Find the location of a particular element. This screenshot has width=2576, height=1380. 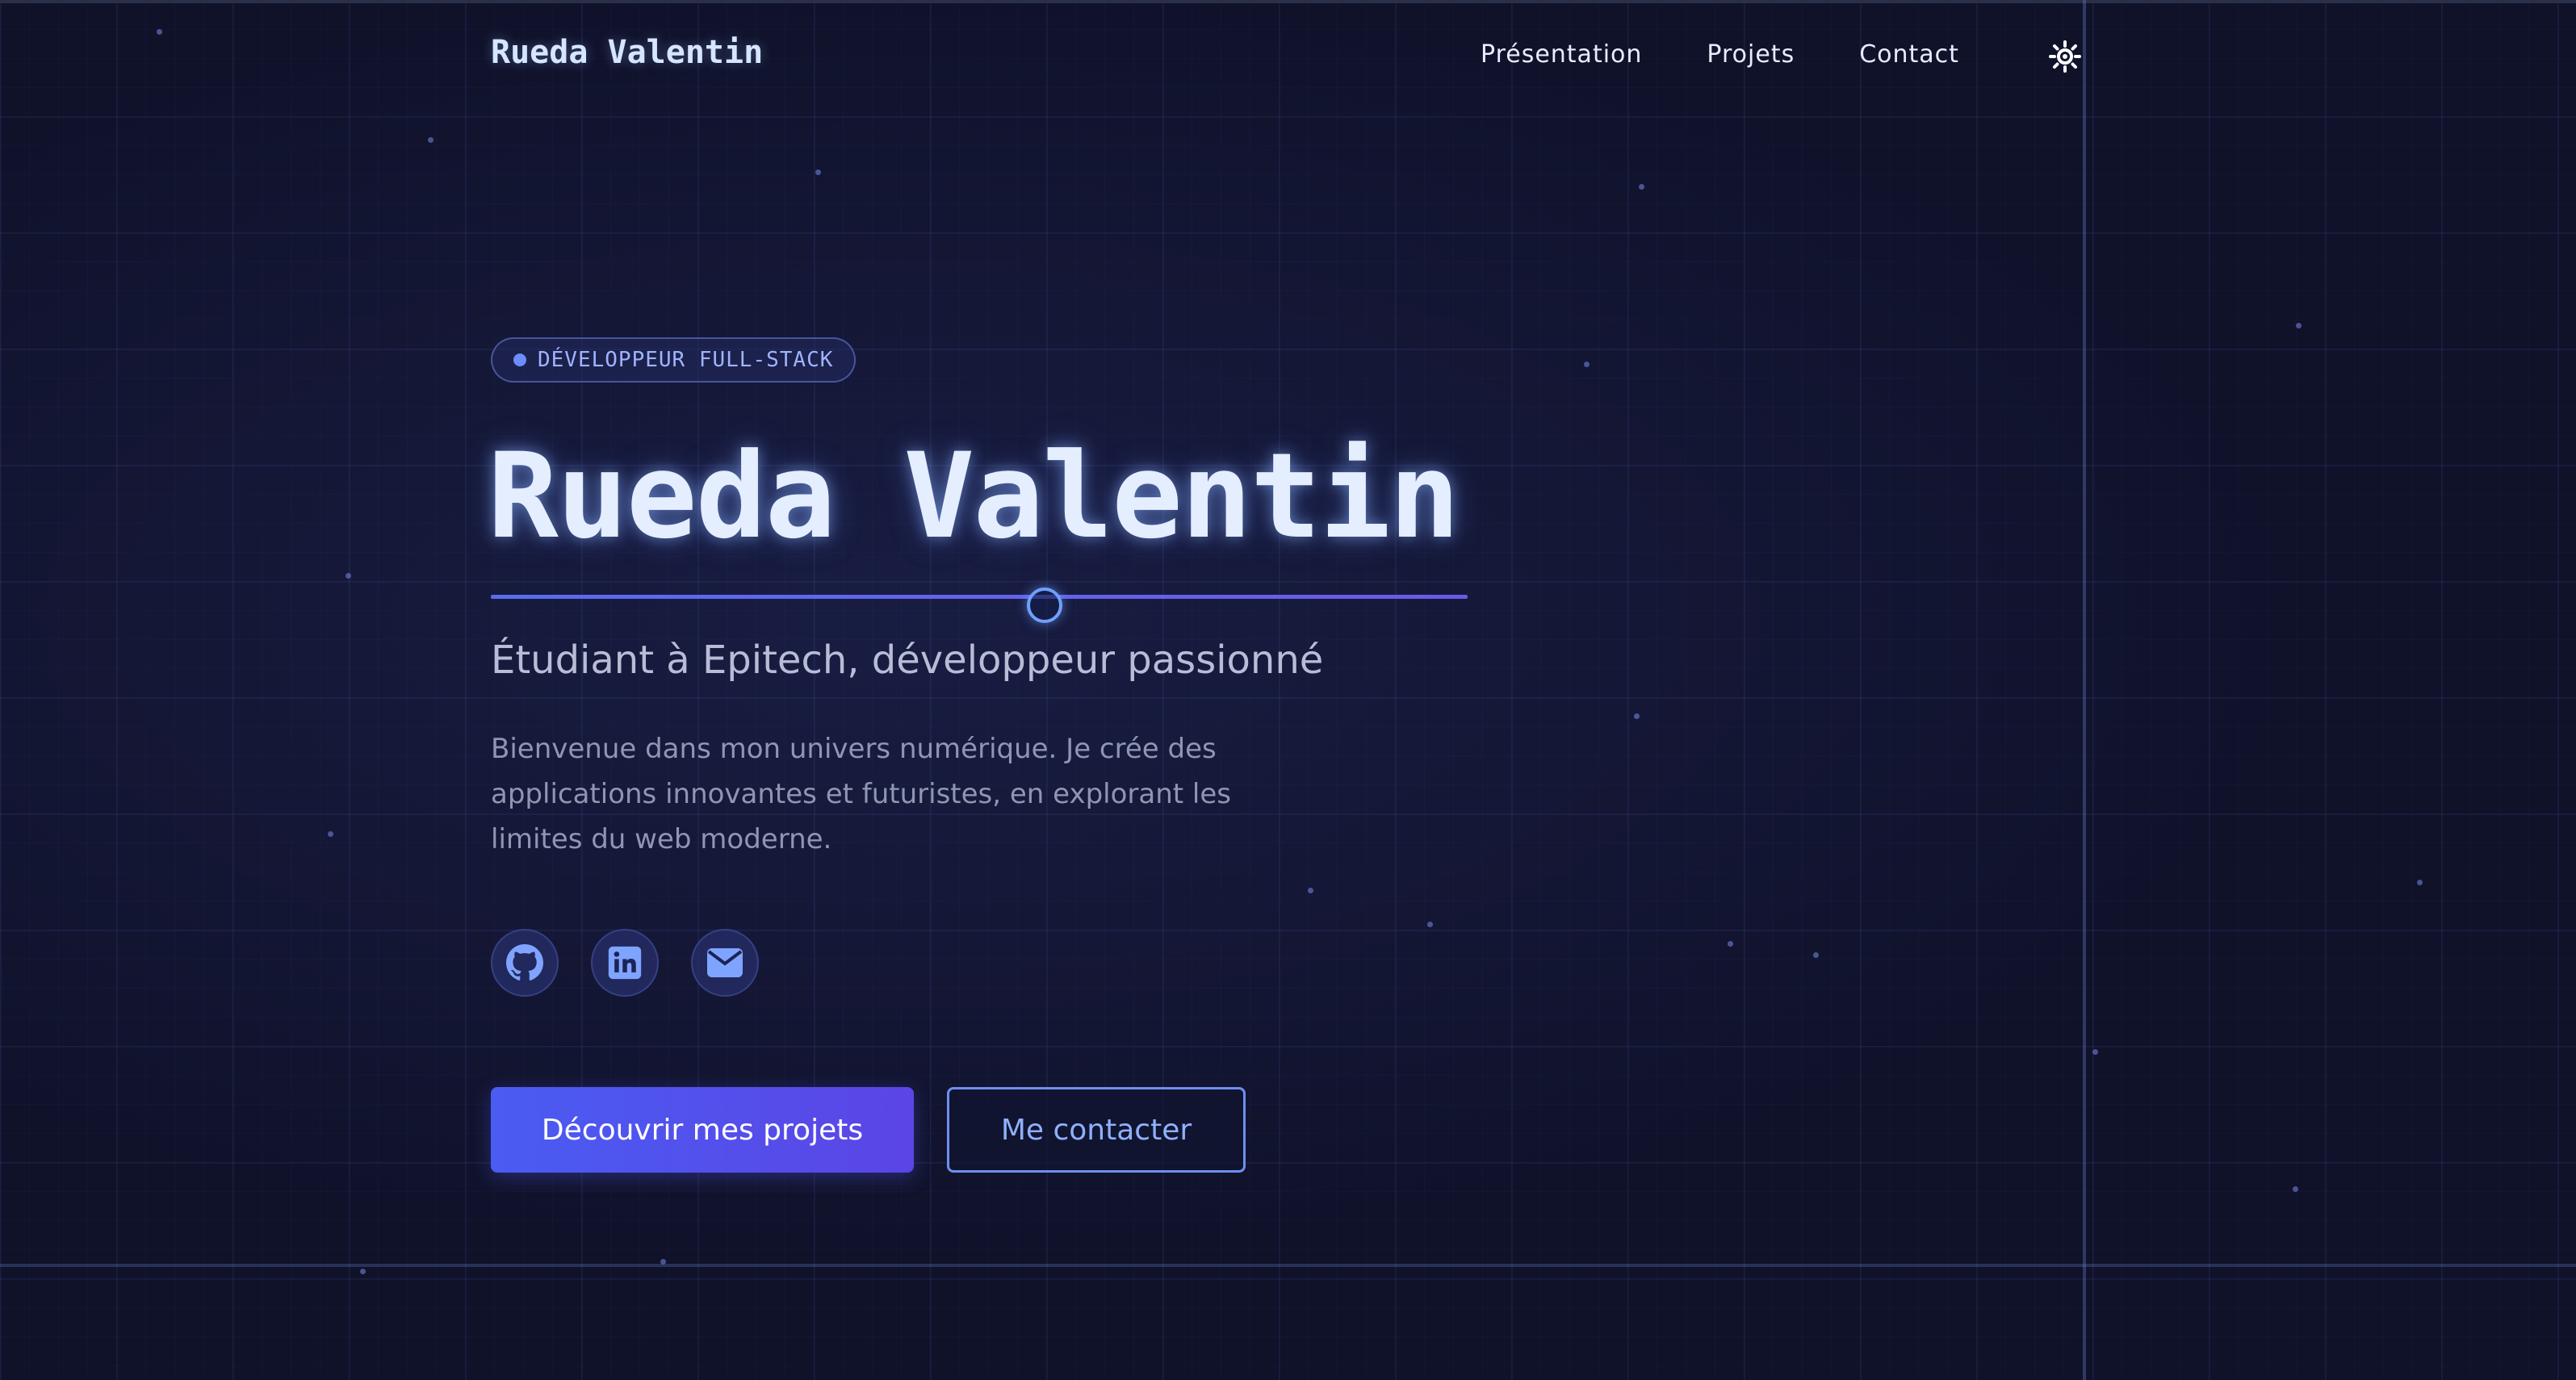

title-underline is located at coordinates (979, 597).